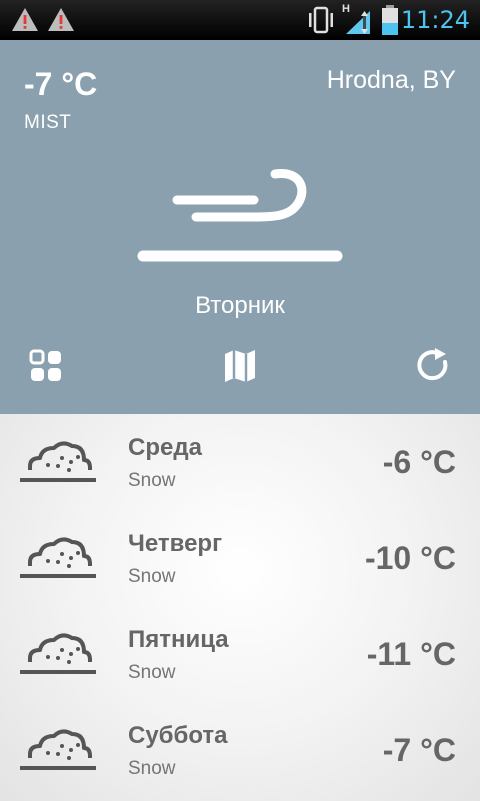 The width and height of the screenshot is (480, 801). I want to click on current-temperature: -7 °C, so click(61, 84).